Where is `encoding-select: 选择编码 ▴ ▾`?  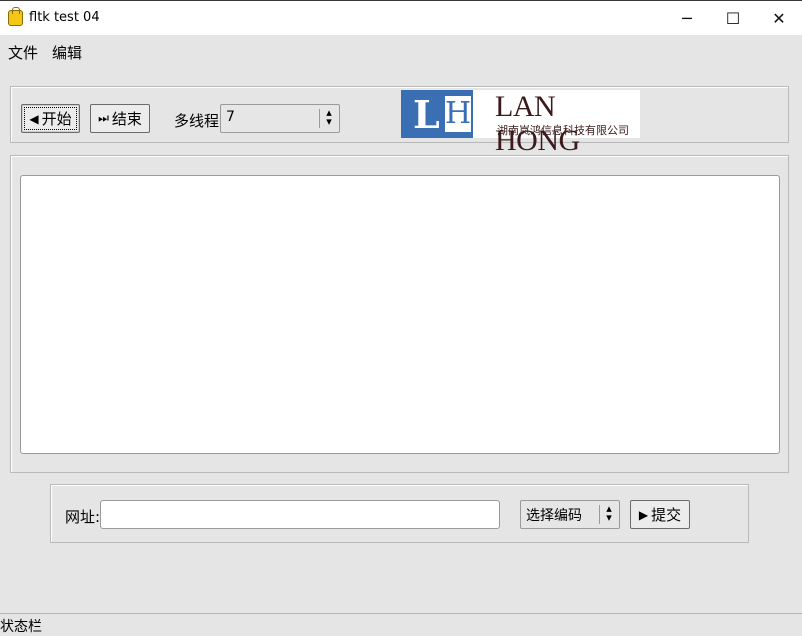
encoding-select: 选择编码 ▴ ▾ is located at coordinates (570, 514).